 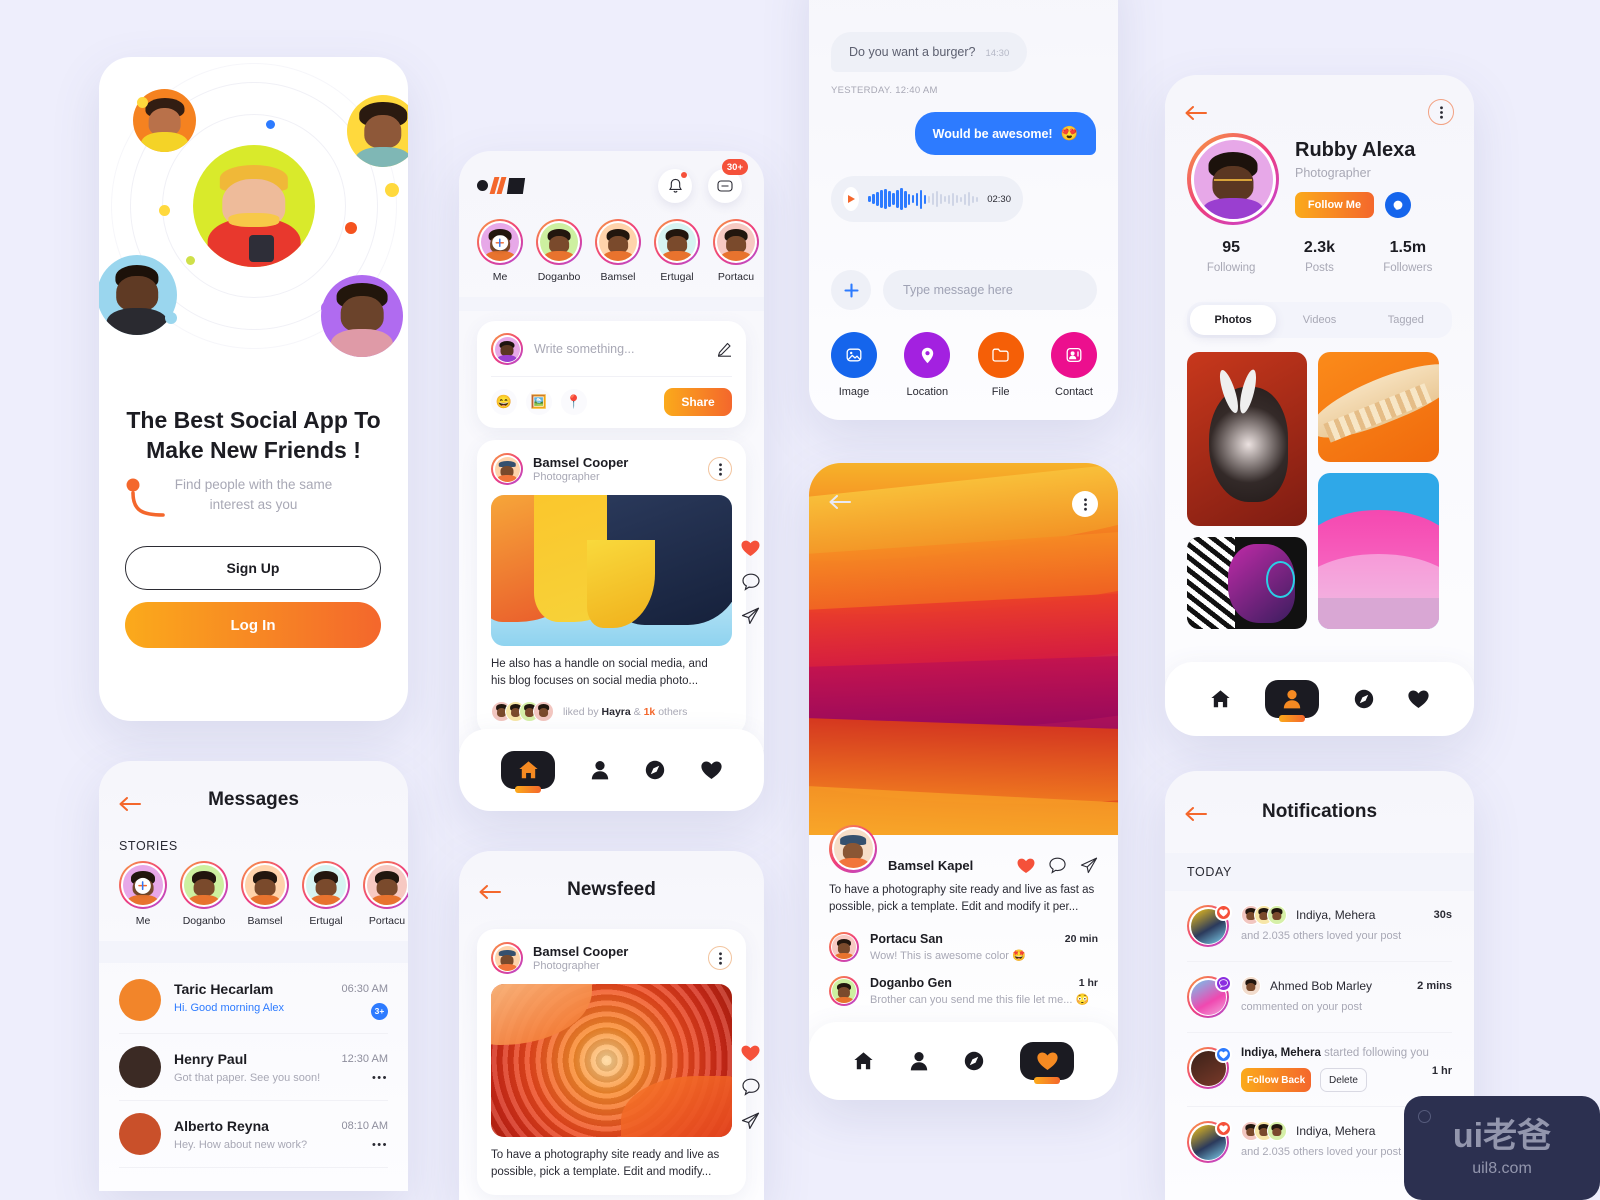 I want to click on photo-author-avatar, so click(x=853, y=848).